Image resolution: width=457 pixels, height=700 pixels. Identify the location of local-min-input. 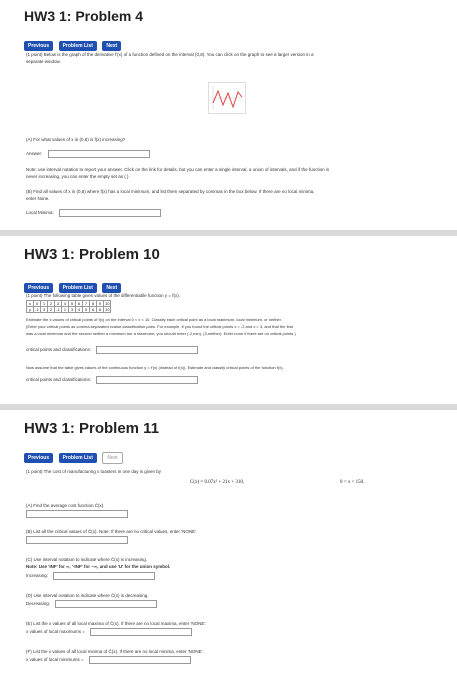
(139, 660).